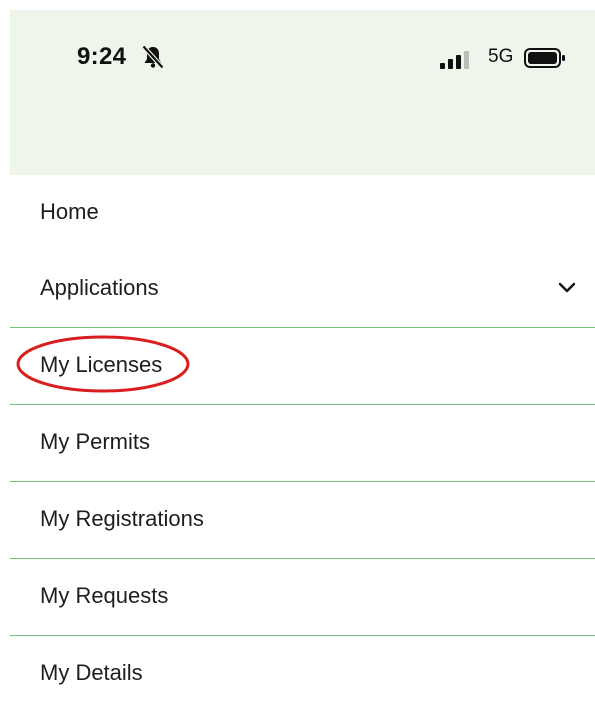 The width and height of the screenshot is (595, 713). Describe the element at coordinates (302, 289) in the screenshot. I see `menu-item-applications: Applications` at that location.